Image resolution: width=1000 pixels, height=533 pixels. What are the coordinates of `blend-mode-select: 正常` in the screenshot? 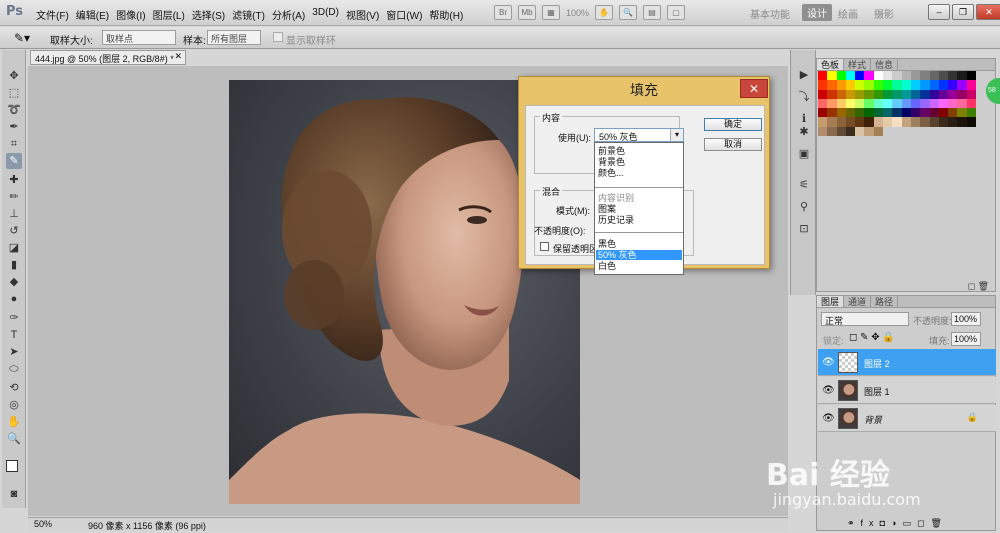 It's located at (865, 319).